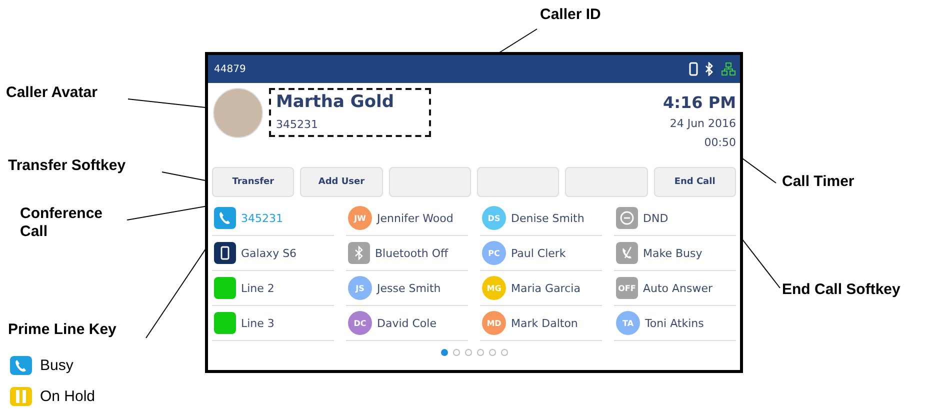 The width and height of the screenshot is (932, 409). I want to click on annotation-label: Conference Call, so click(62, 223).